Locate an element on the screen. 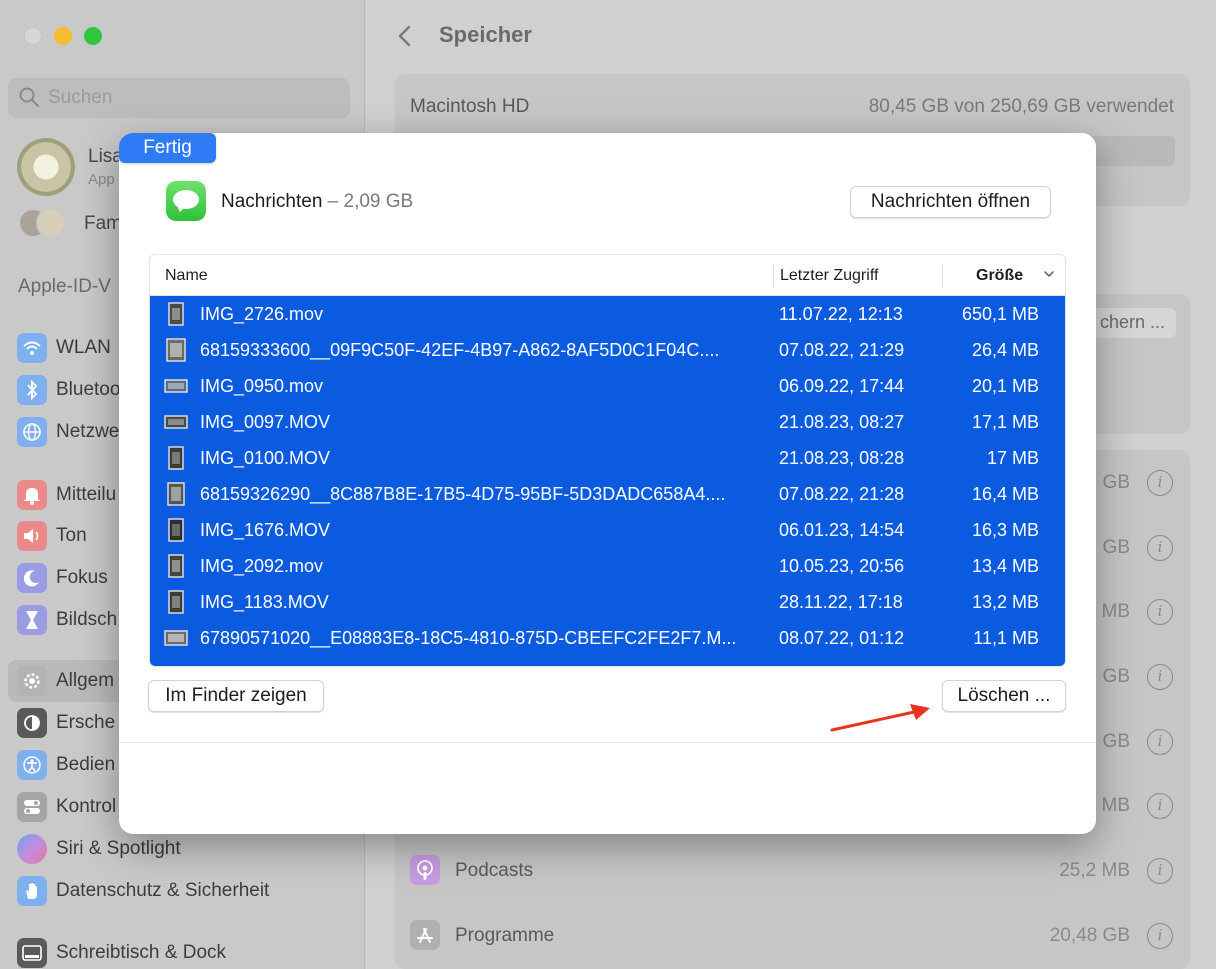  app-size: – 2,09 GB is located at coordinates (370, 201).